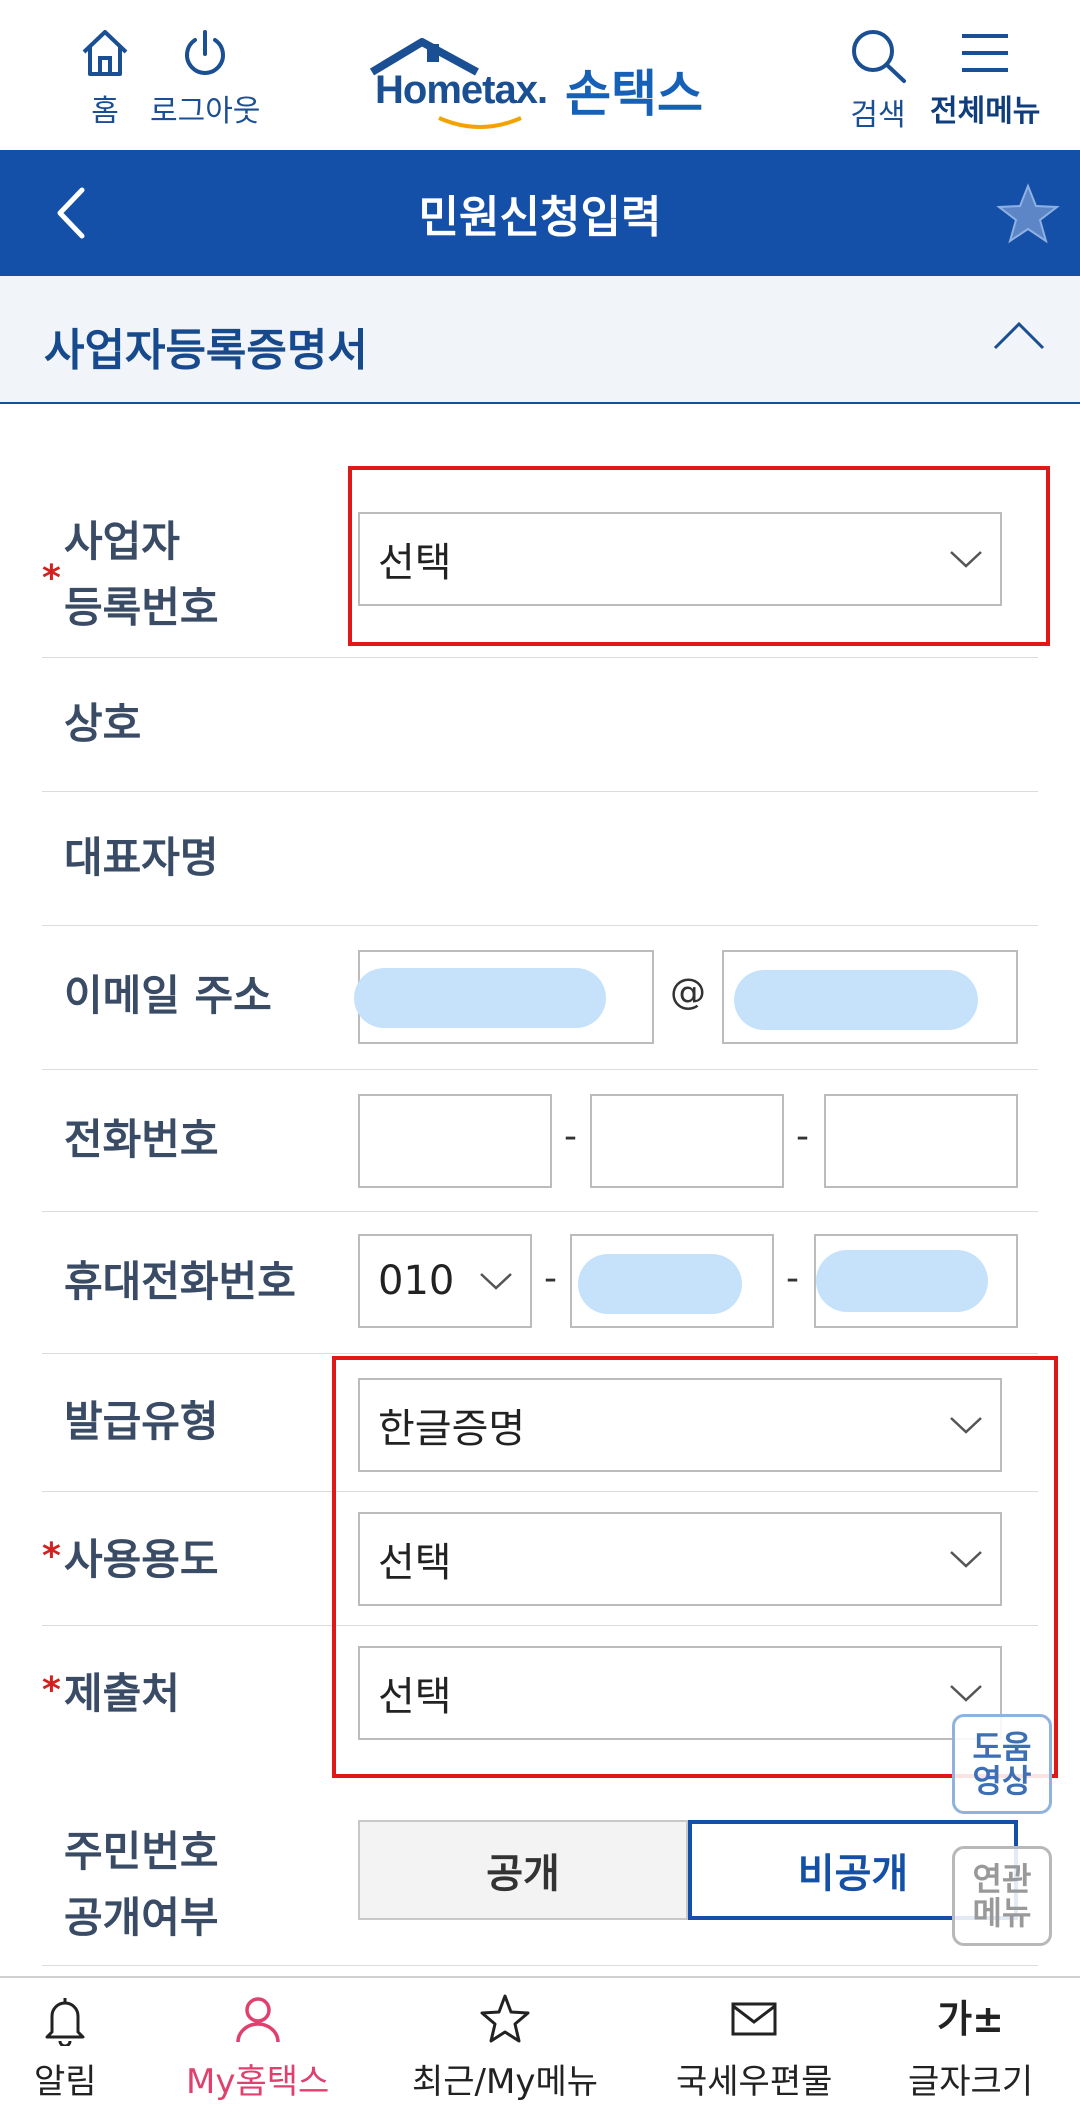  Describe the element at coordinates (540, 998) in the screenshot. I see `form-row-email: 이메일 주소 @` at that location.